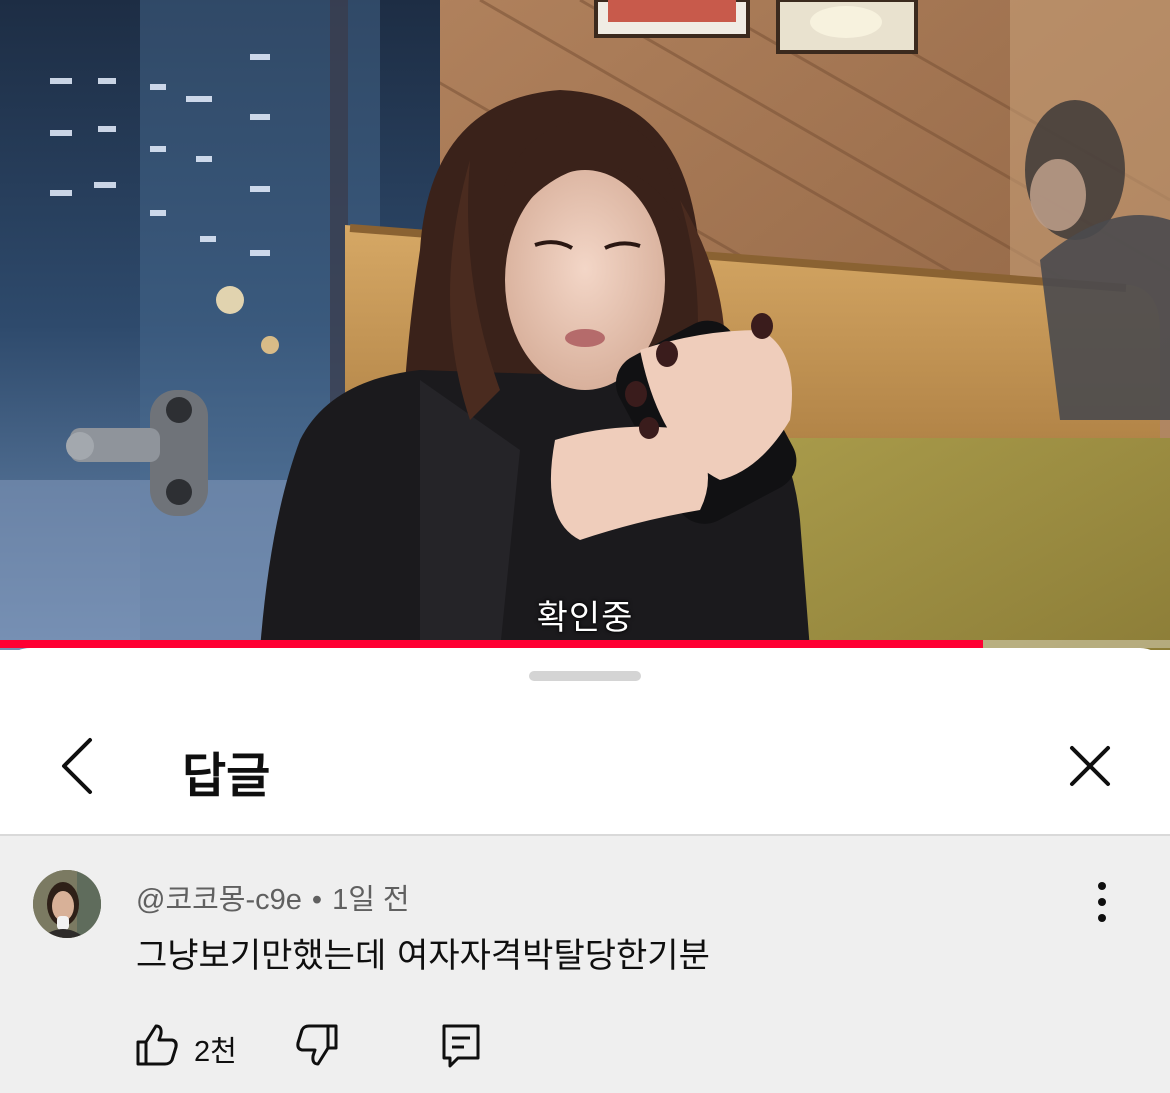 Image resolution: width=1170 pixels, height=1093 pixels. Describe the element at coordinates (219, 900) in the screenshot. I see `comment-author: @코코몽-c9e` at that location.